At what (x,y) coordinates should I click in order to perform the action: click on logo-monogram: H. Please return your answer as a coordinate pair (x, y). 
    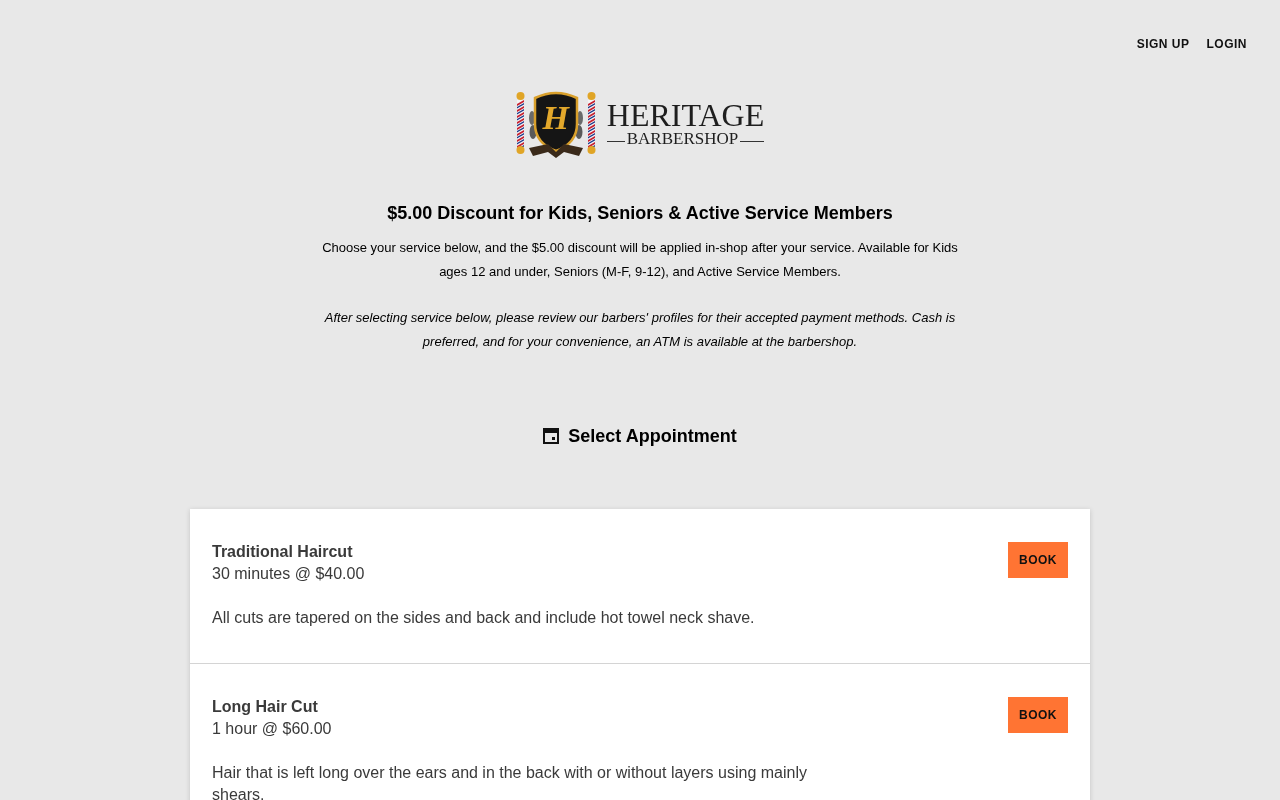
    Looking at the image, I should click on (555, 118).